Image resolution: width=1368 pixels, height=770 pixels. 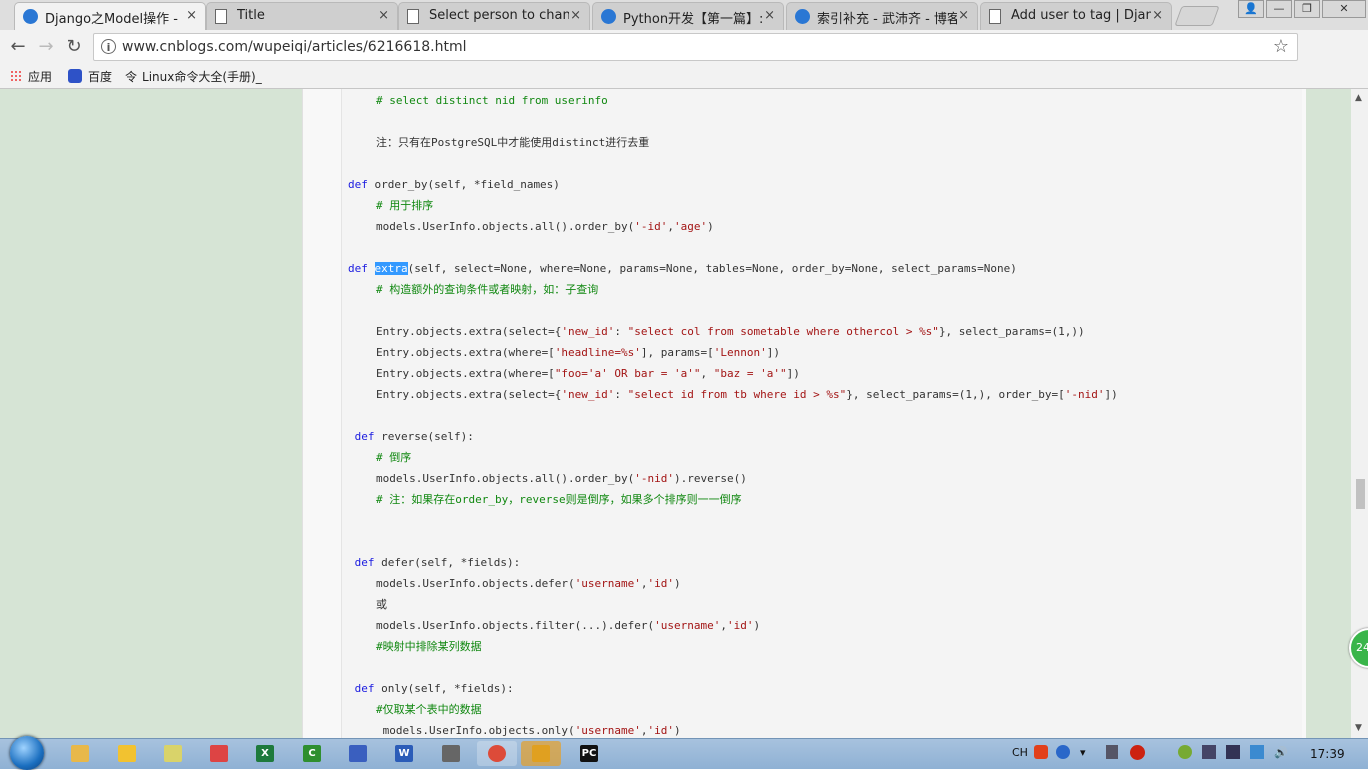 I want to click on minimize-button: —, so click(x=1279, y=9).